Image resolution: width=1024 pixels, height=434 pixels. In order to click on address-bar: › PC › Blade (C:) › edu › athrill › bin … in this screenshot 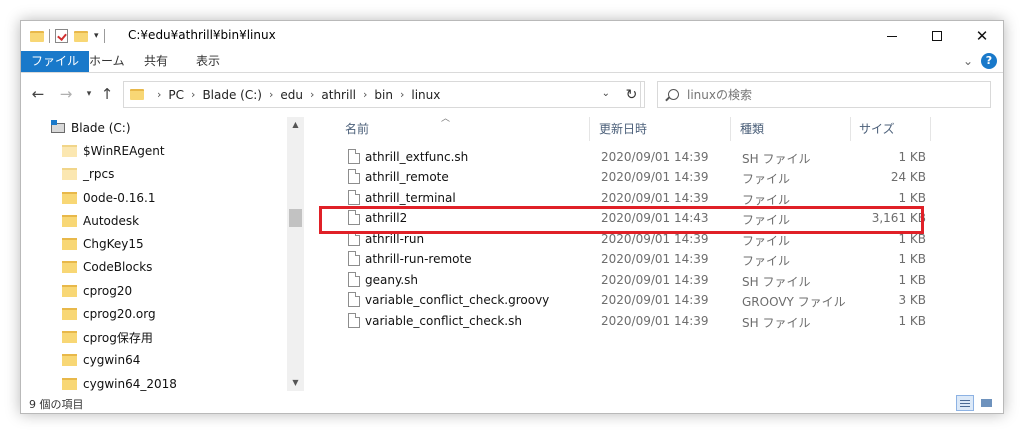, I will do `click(382, 94)`.